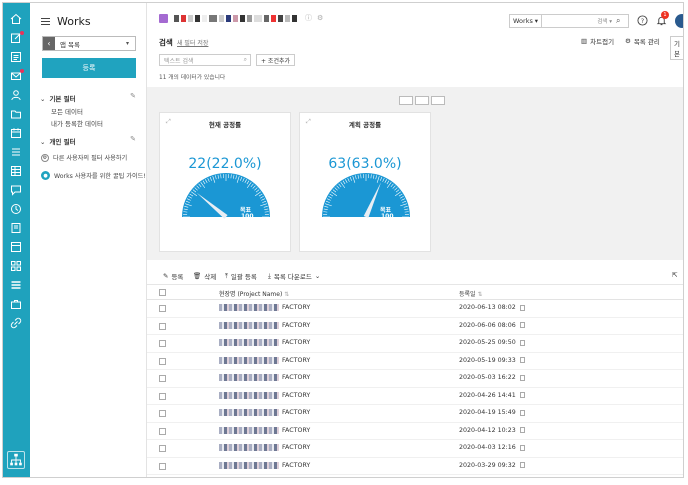 This screenshot has height=485, width=688. What do you see at coordinates (17, 75) in the screenshot?
I see `mail-icon` at bounding box center [17, 75].